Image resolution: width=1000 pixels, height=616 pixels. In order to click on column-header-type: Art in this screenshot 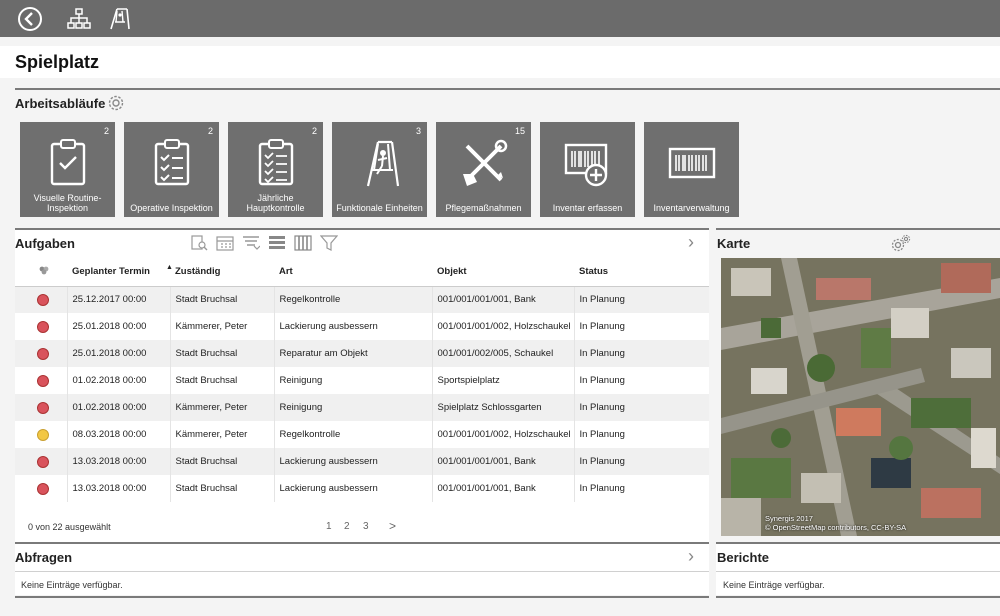, I will do `click(353, 272)`.